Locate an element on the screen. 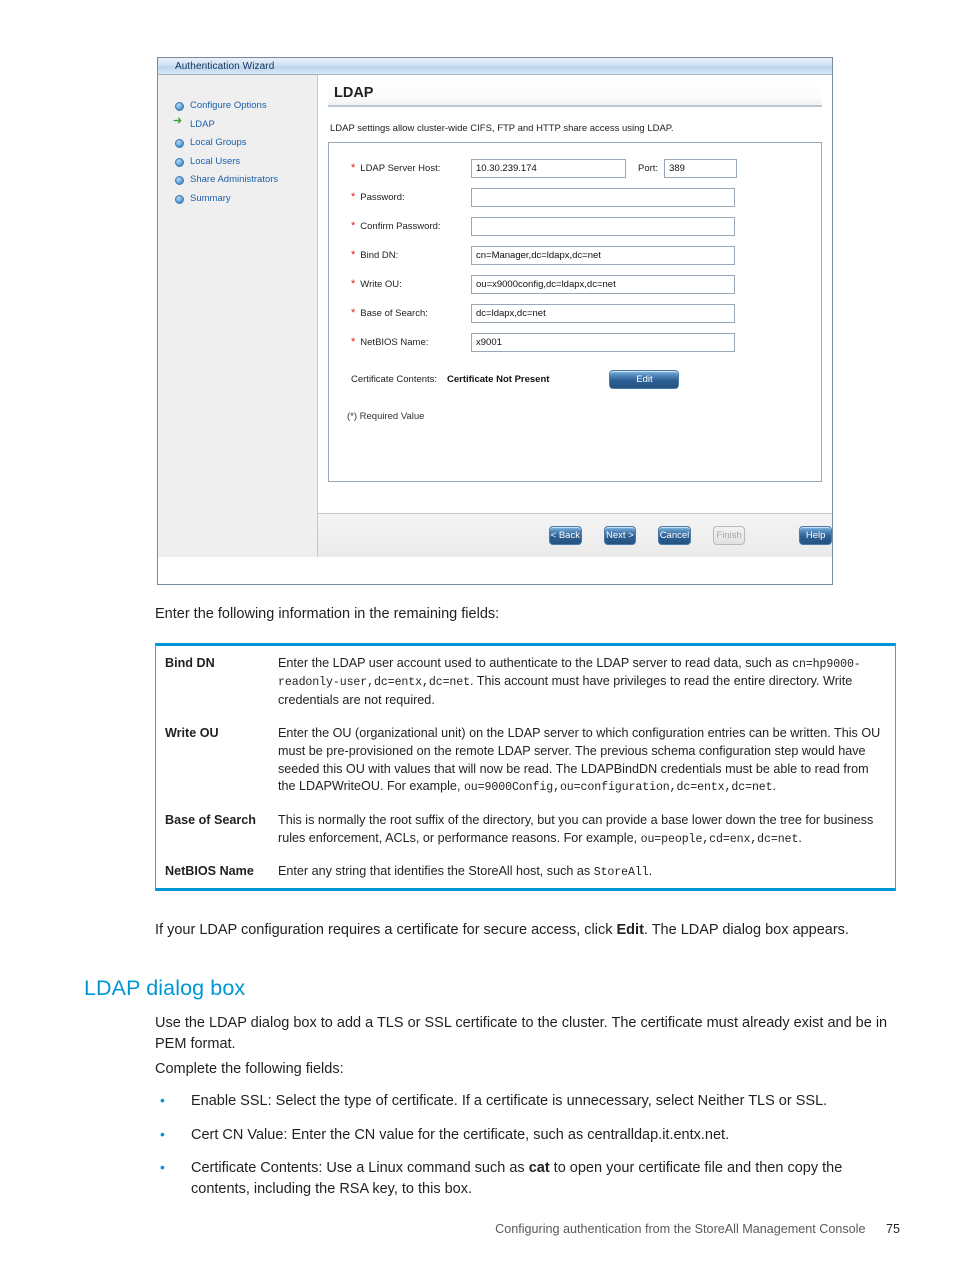  sidebar-item-local-users: Local Users is located at coordinates (237, 161).